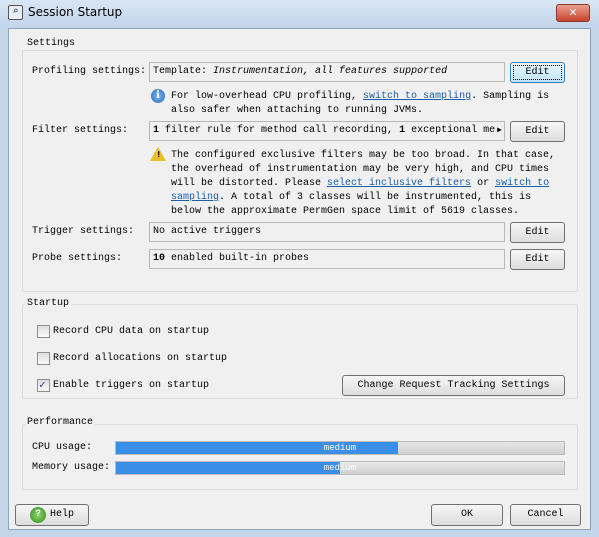 This screenshot has width=599, height=537. Describe the element at coordinates (15, 12) in the screenshot. I see `profiler-app-icon: ⌕` at that location.